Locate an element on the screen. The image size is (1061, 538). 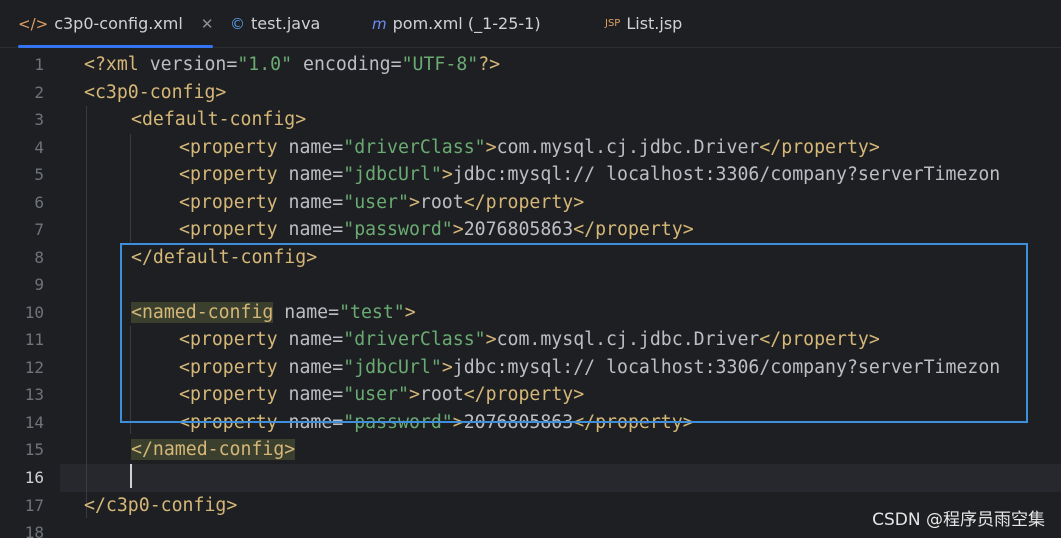
line-number: 6 is located at coordinates (39, 202).